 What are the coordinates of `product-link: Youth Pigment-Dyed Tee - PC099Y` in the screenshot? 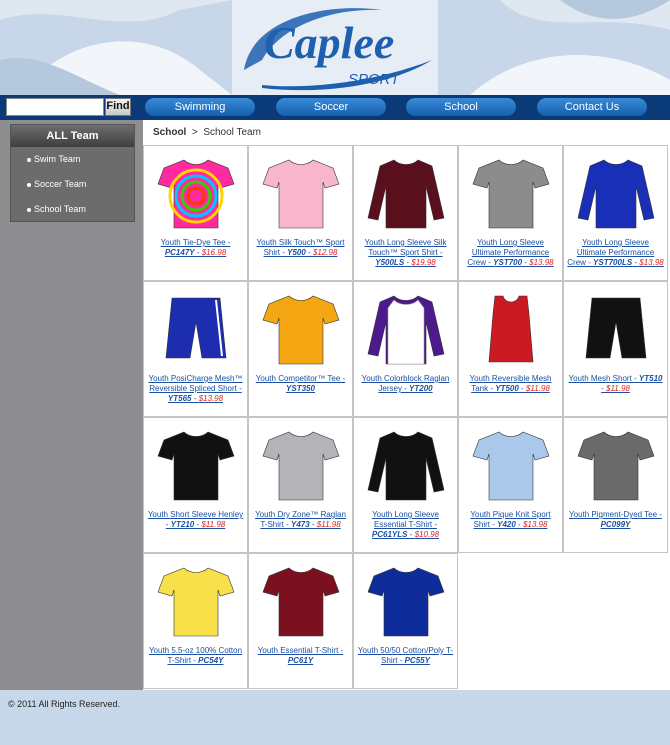 It's located at (615, 520).